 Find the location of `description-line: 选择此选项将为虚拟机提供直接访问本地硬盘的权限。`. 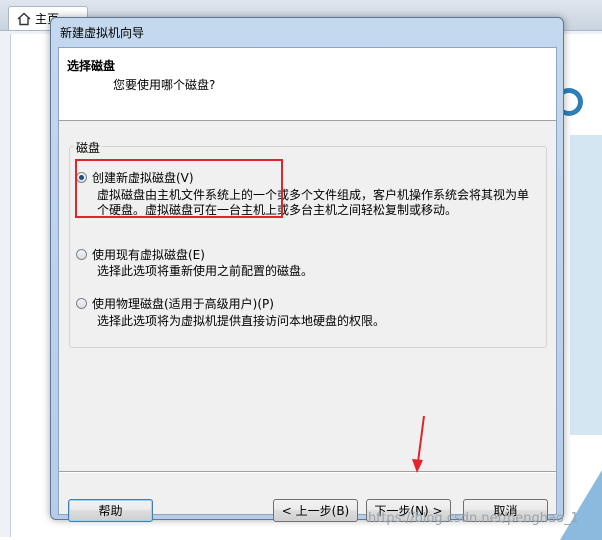

description-line: 选择此选项将为虚拟机提供直接访问本地硬盘的权限。 is located at coordinates (241, 321).